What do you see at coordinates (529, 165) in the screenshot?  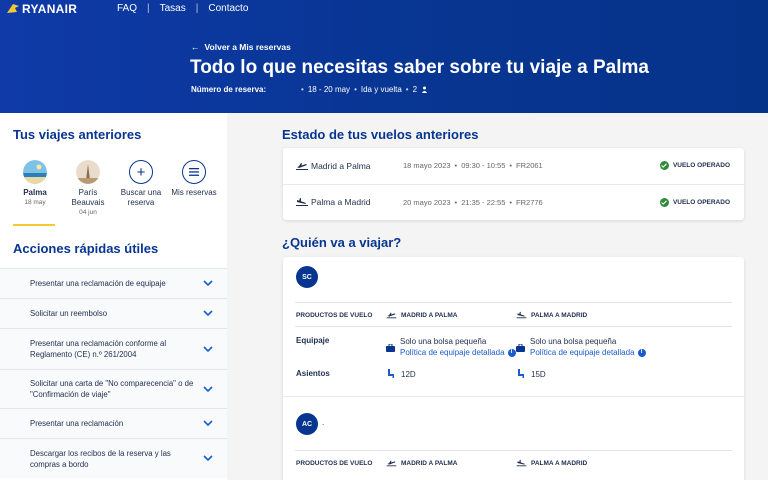 I see `flight-code: FR2061` at bounding box center [529, 165].